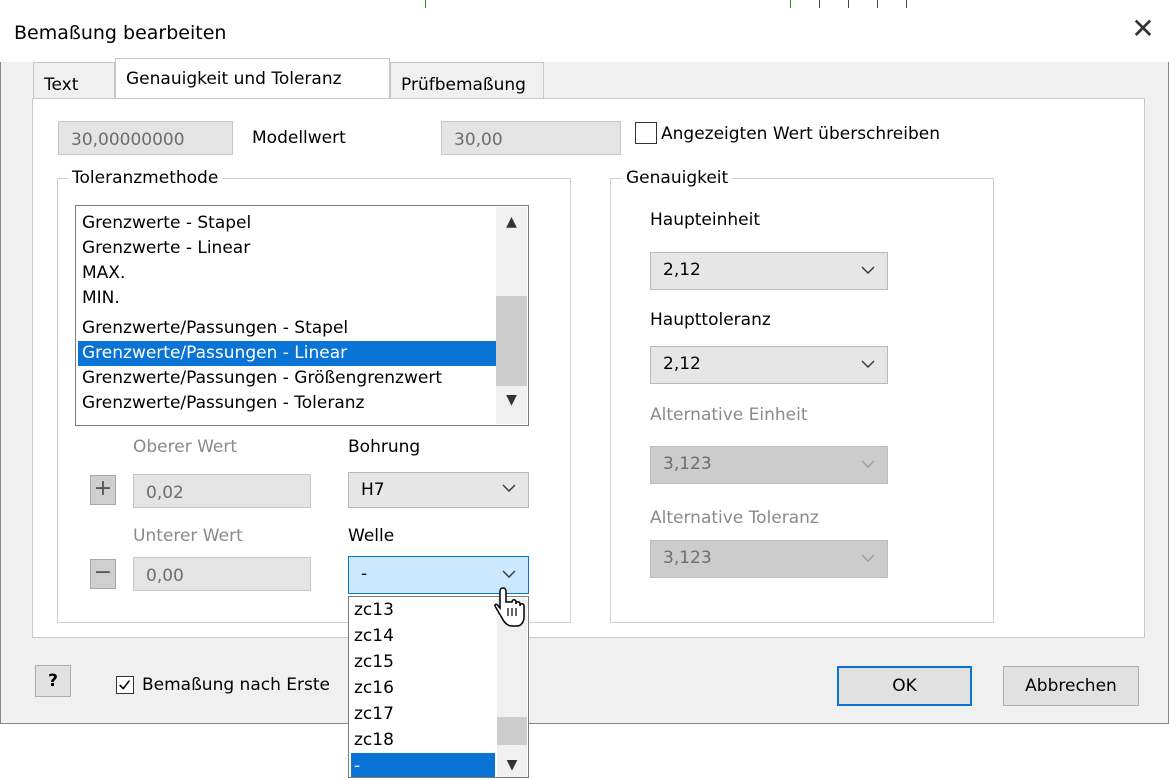 The image size is (1169, 779). What do you see at coordinates (188, 536) in the screenshot?
I see `lower-value-label: Unterer Wert` at bounding box center [188, 536].